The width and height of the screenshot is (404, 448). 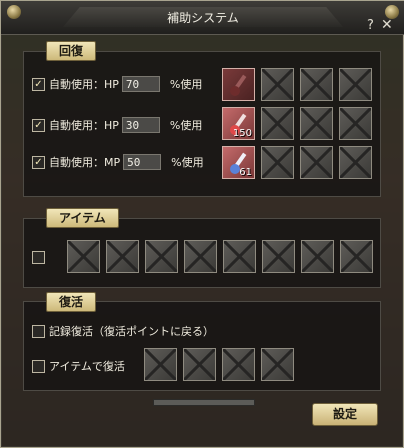 I want to click on record-revive-row: 記録復活（復活ポイントに戻る）, so click(x=123, y=331).